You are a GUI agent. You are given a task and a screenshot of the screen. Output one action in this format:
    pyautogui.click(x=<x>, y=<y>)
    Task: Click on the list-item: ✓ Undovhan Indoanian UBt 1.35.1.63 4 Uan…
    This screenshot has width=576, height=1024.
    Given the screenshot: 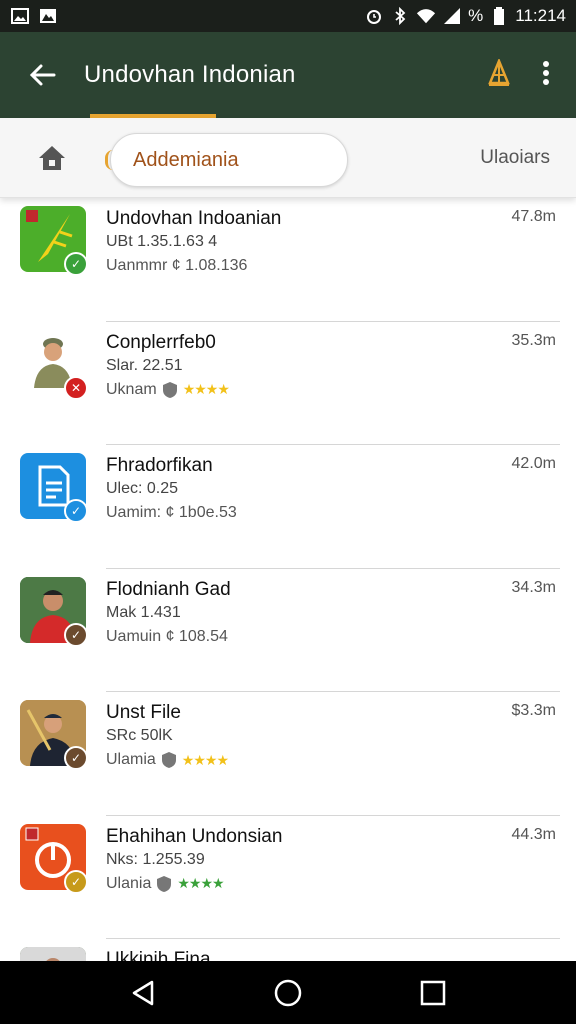 What is the action you would take?
    pyautogui.click(x=288, y=260)
    